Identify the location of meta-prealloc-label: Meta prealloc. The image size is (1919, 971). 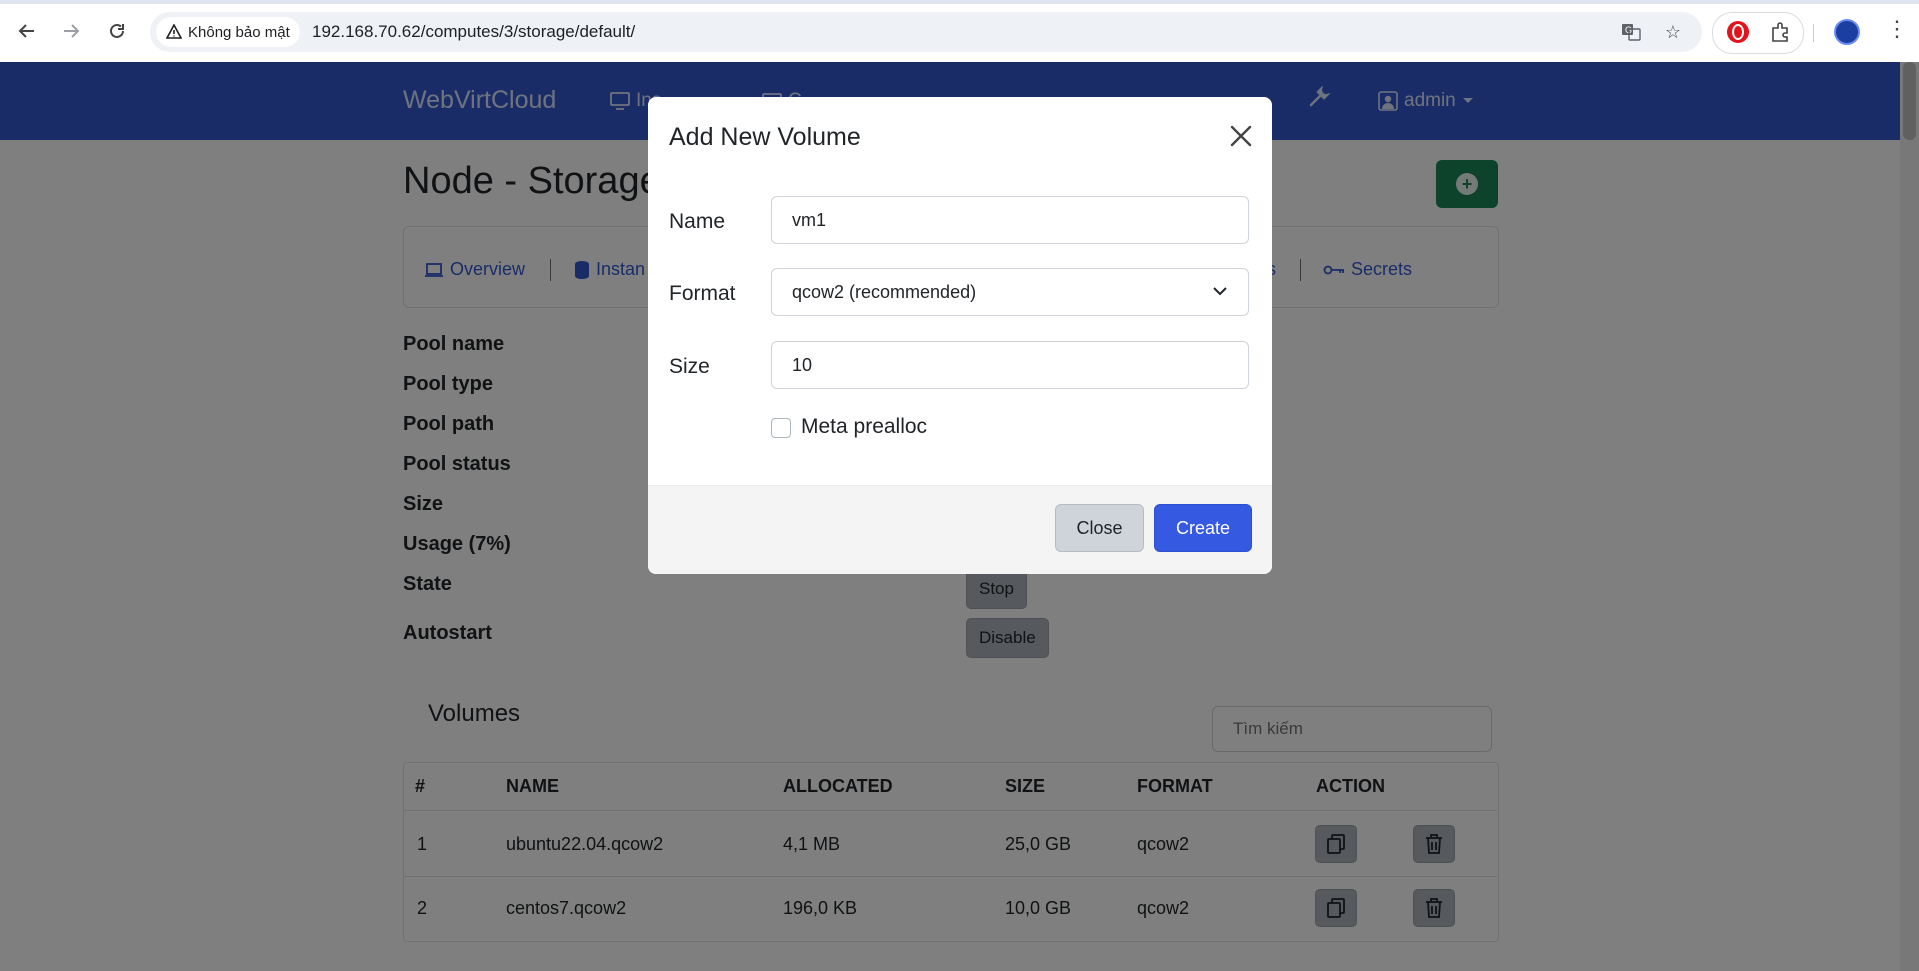
(864, 427).